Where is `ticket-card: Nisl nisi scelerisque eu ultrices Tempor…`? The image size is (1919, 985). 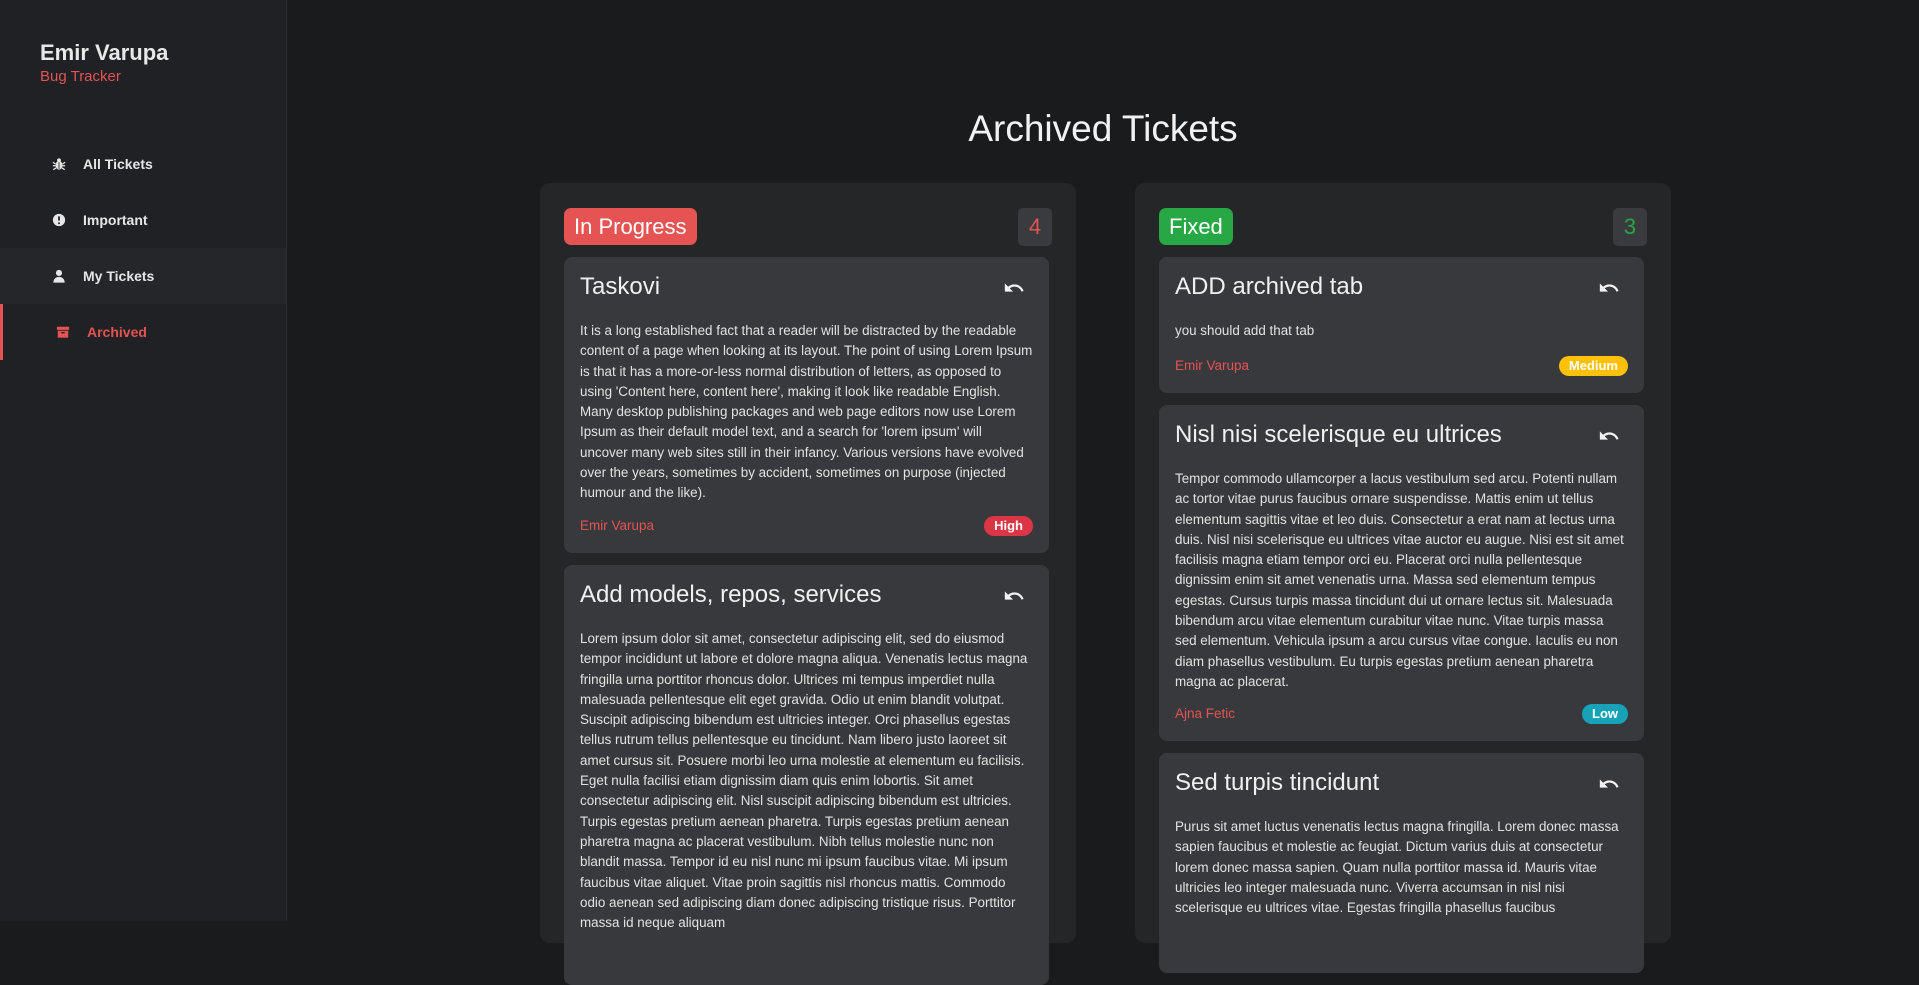
ticket-card: Nisl nisi scelerisque eu ultrices Tempor… is located at coordinates (1401, 573).